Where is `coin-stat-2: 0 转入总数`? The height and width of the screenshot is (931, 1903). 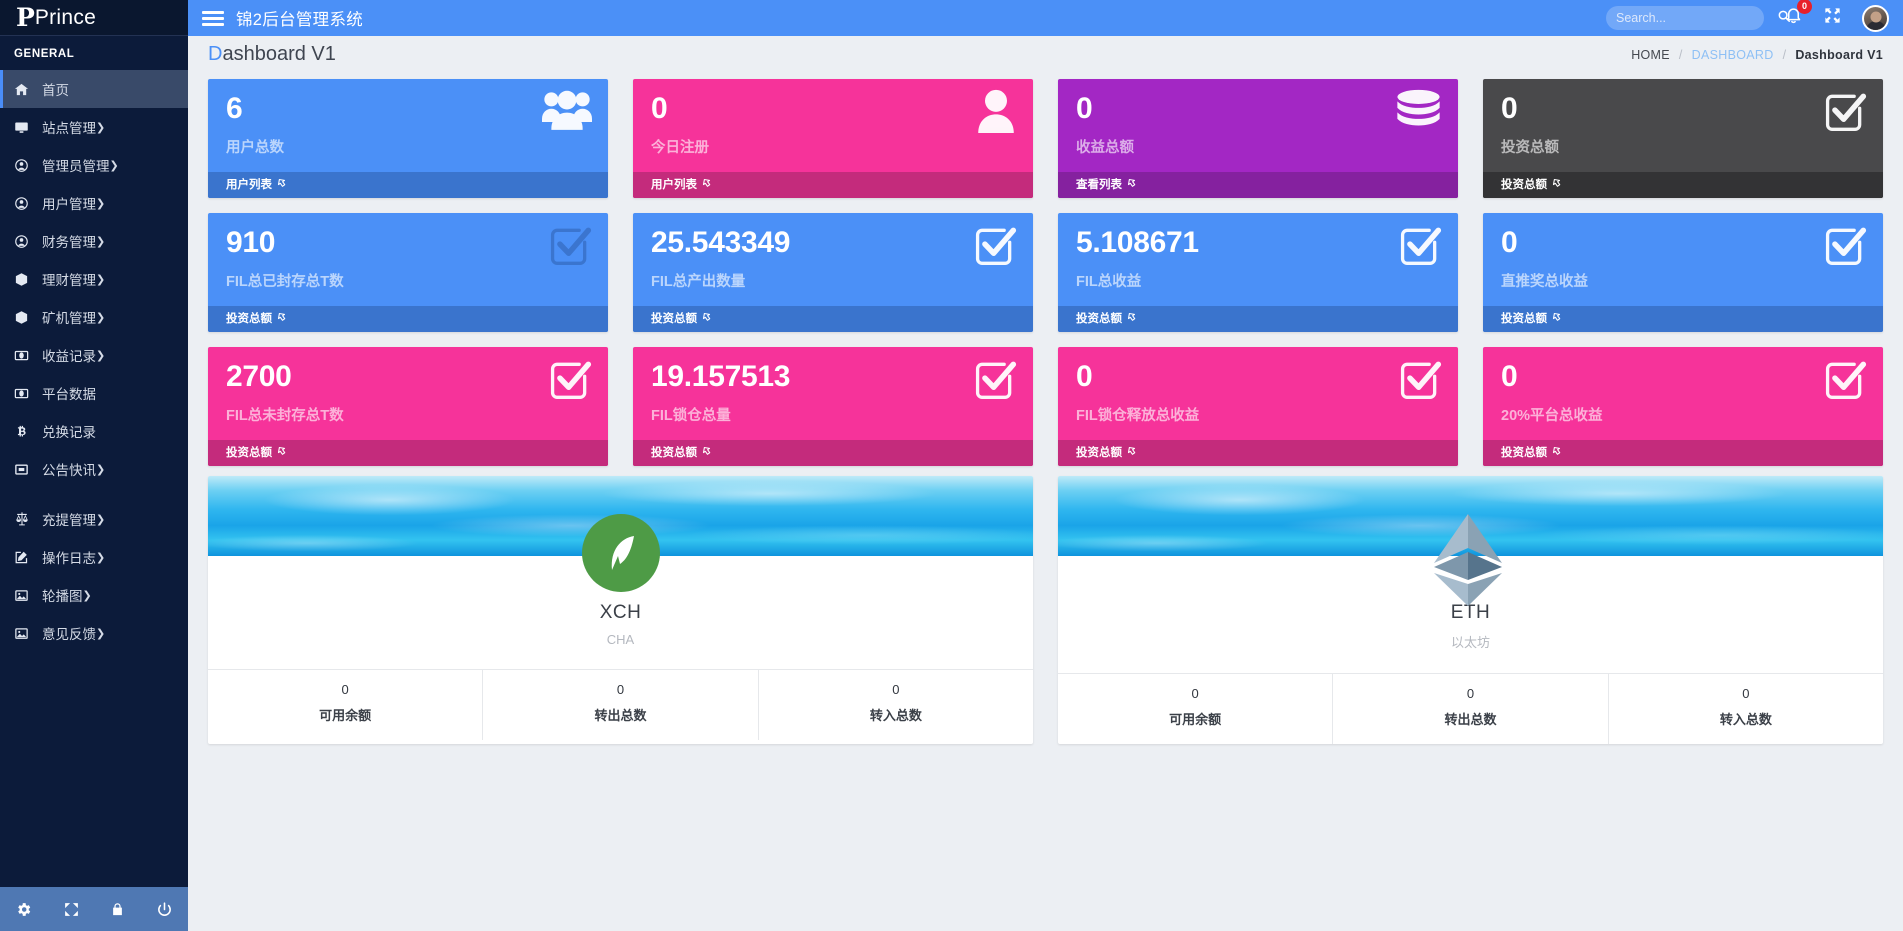 coin-stat-2: 0 转入总数 is located at coordinates (896, 705).